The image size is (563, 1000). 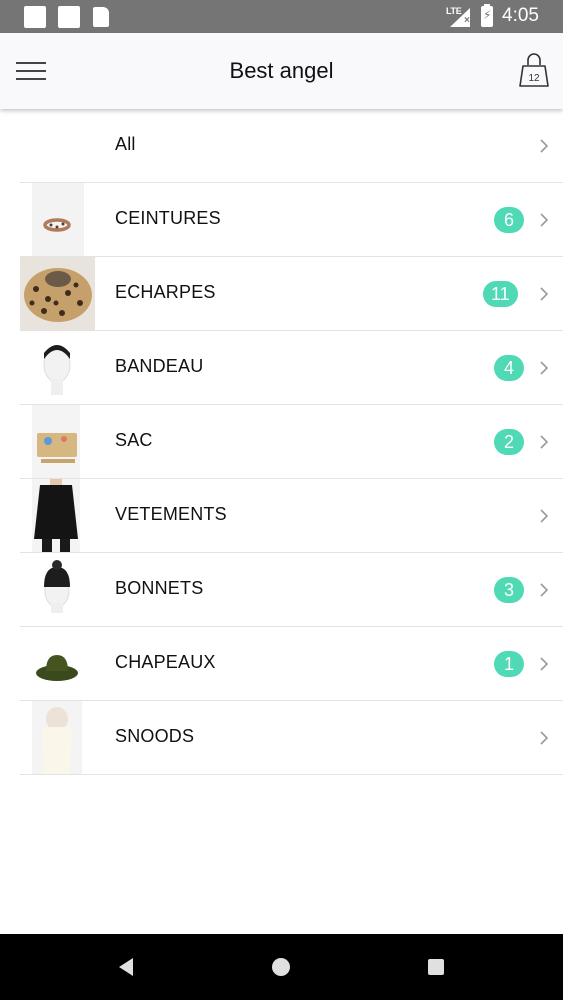 I want to click on status-bar: LTE × ⚡ 4:05, so click(x=281, y=16).